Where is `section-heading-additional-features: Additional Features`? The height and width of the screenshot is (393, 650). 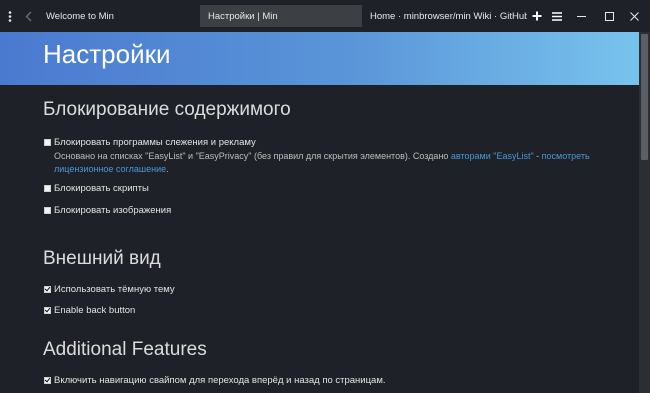
section-heading-additional-features: Additional Features is located at coordinates (125, 349).